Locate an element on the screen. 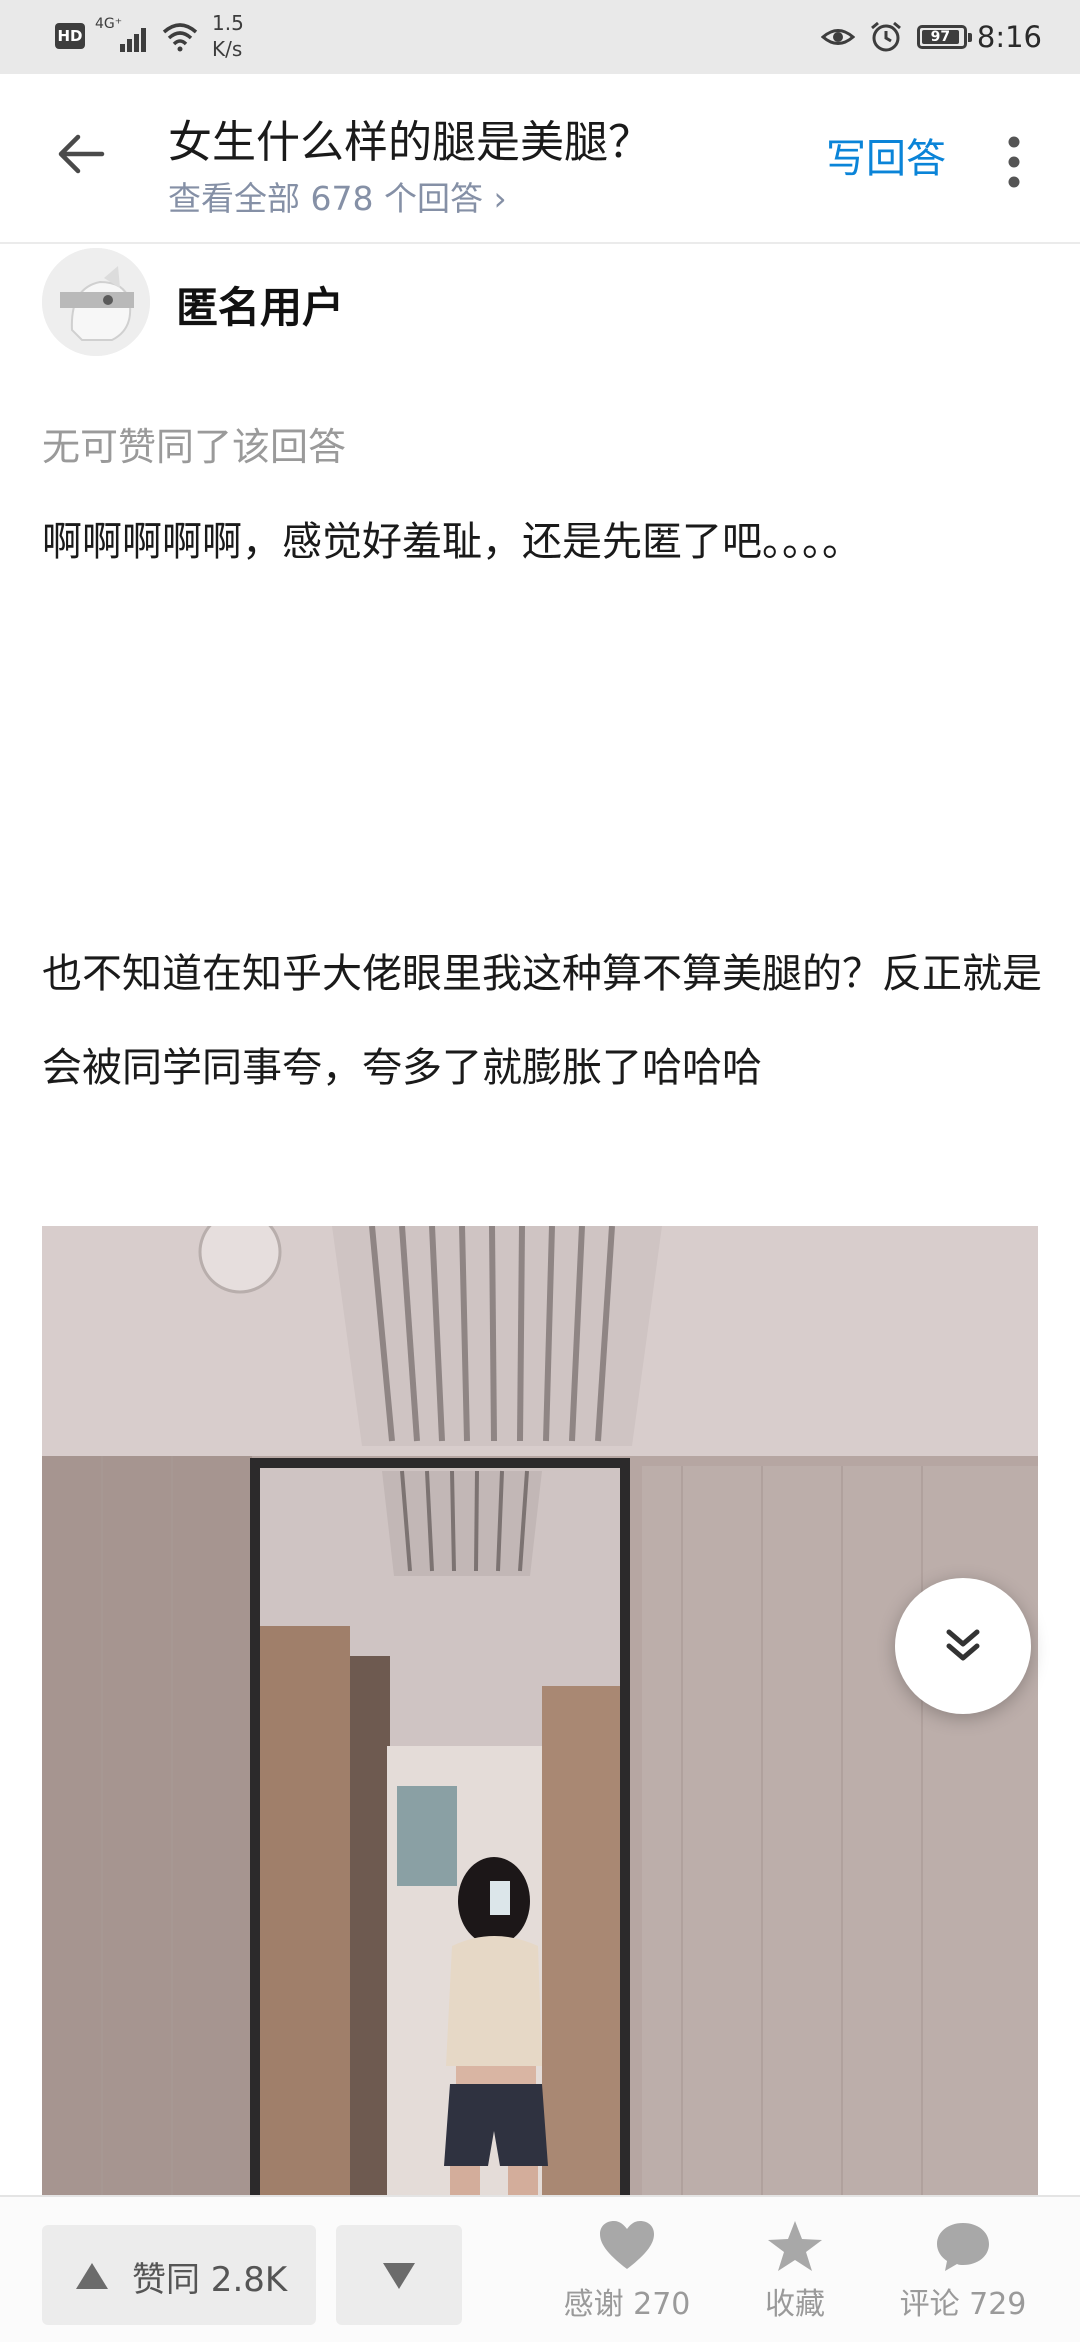  signal-icon is located at coordinates (135, 39).